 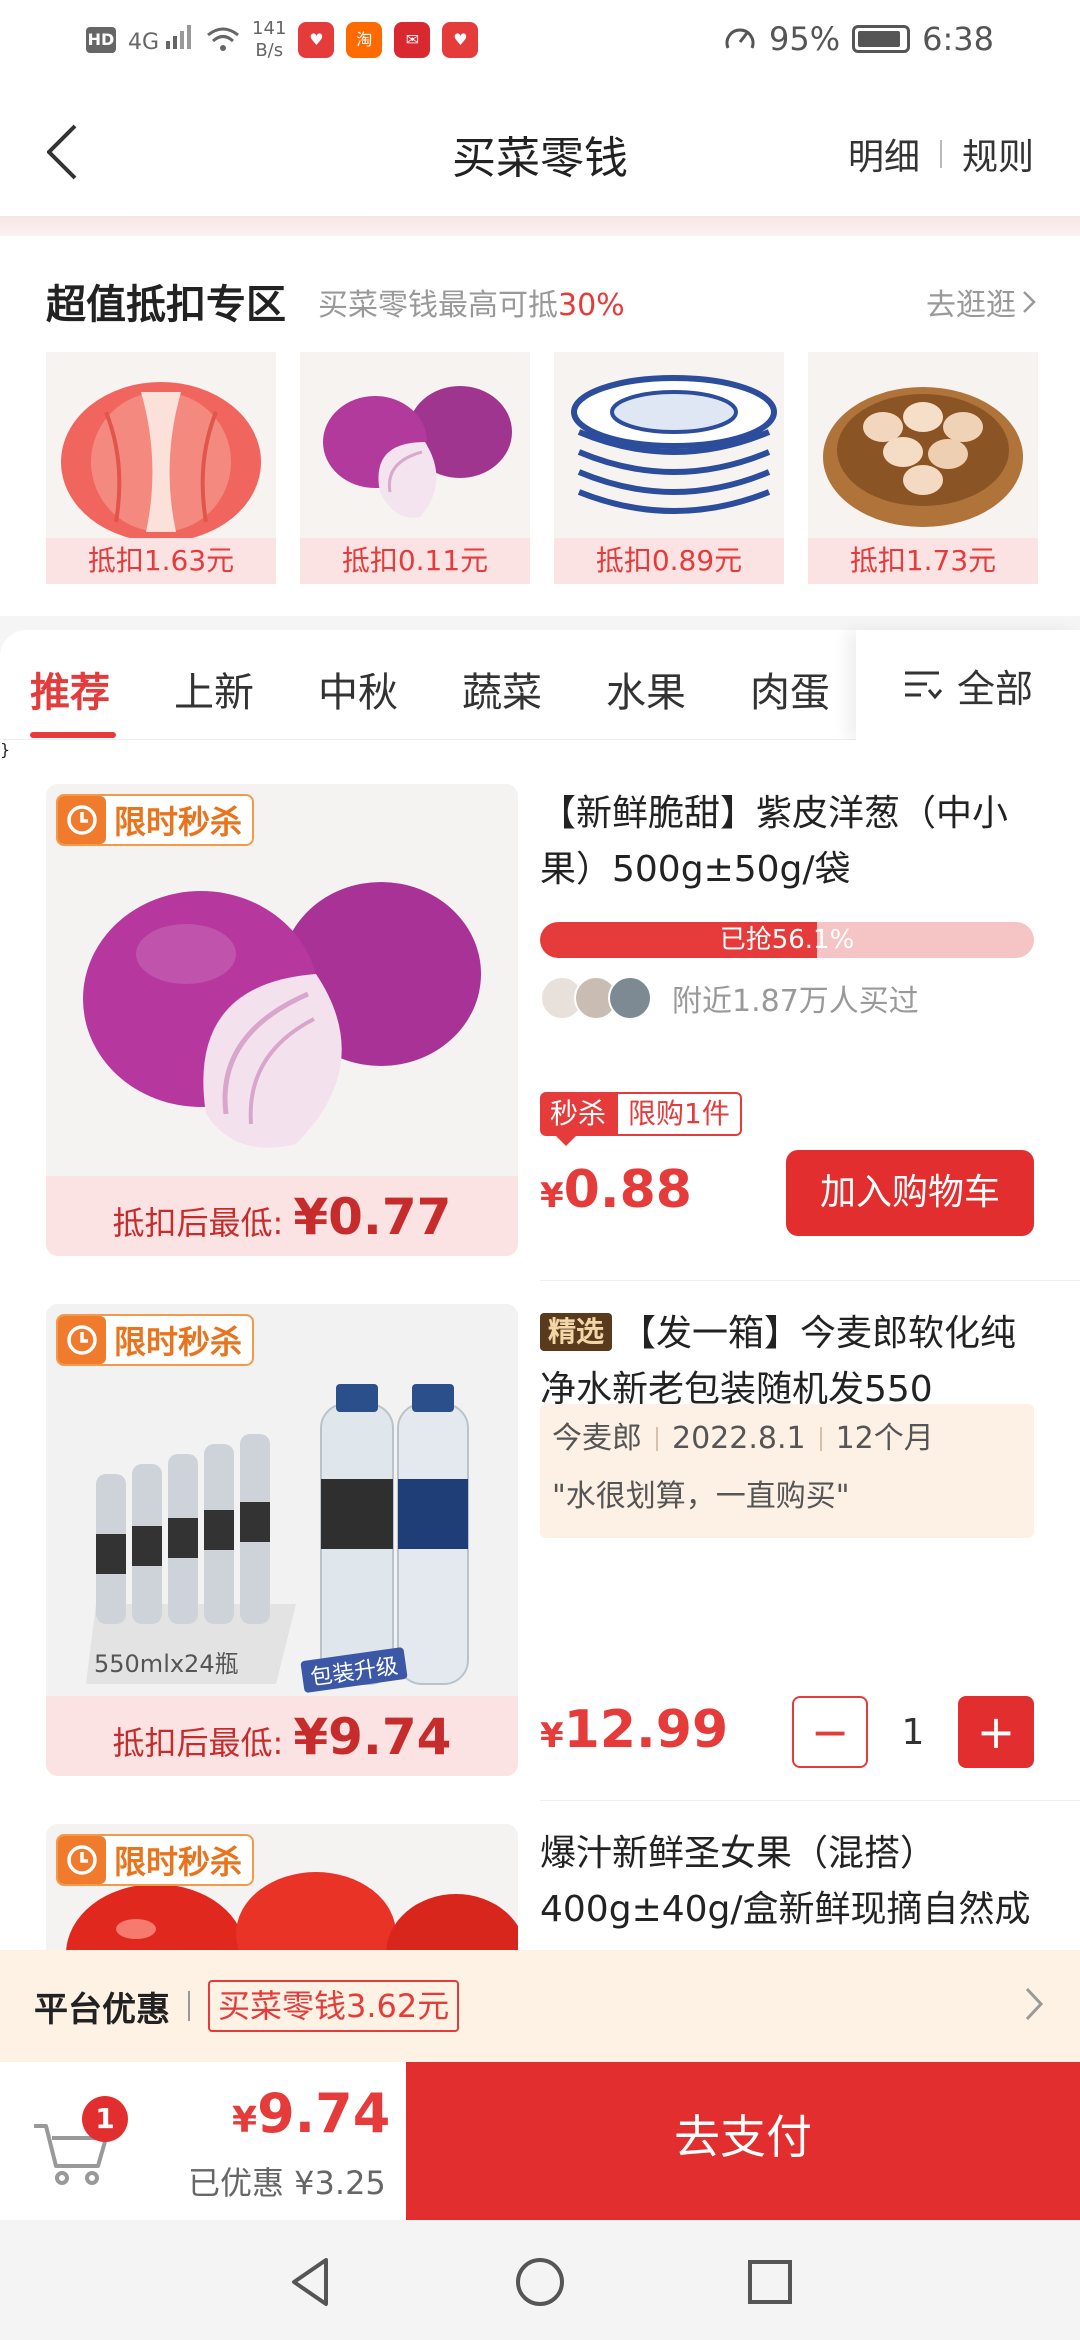 What do you see at coordinates (646, 1730) in the screenshot?
I see `price-value: 12.99` at bounding box center [646, 1730].